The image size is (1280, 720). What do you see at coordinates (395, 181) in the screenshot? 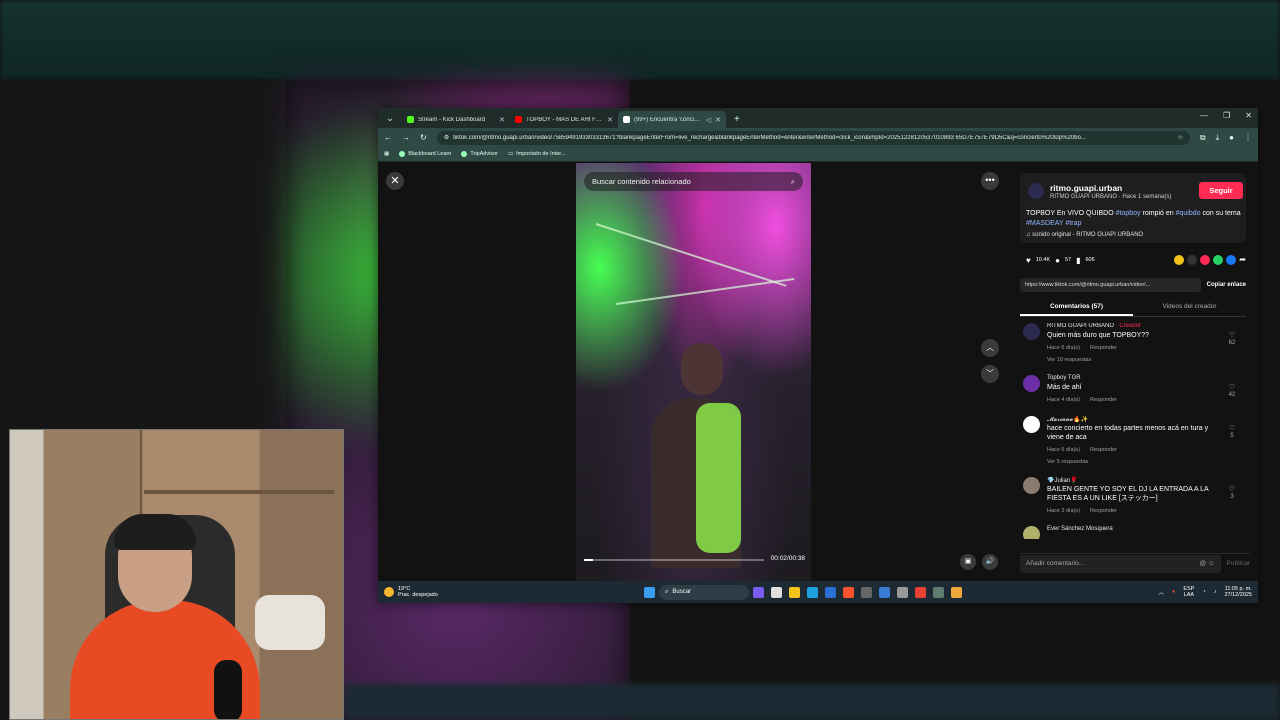
I see `close-video-button: ✕` at bounding box center [395, 181].